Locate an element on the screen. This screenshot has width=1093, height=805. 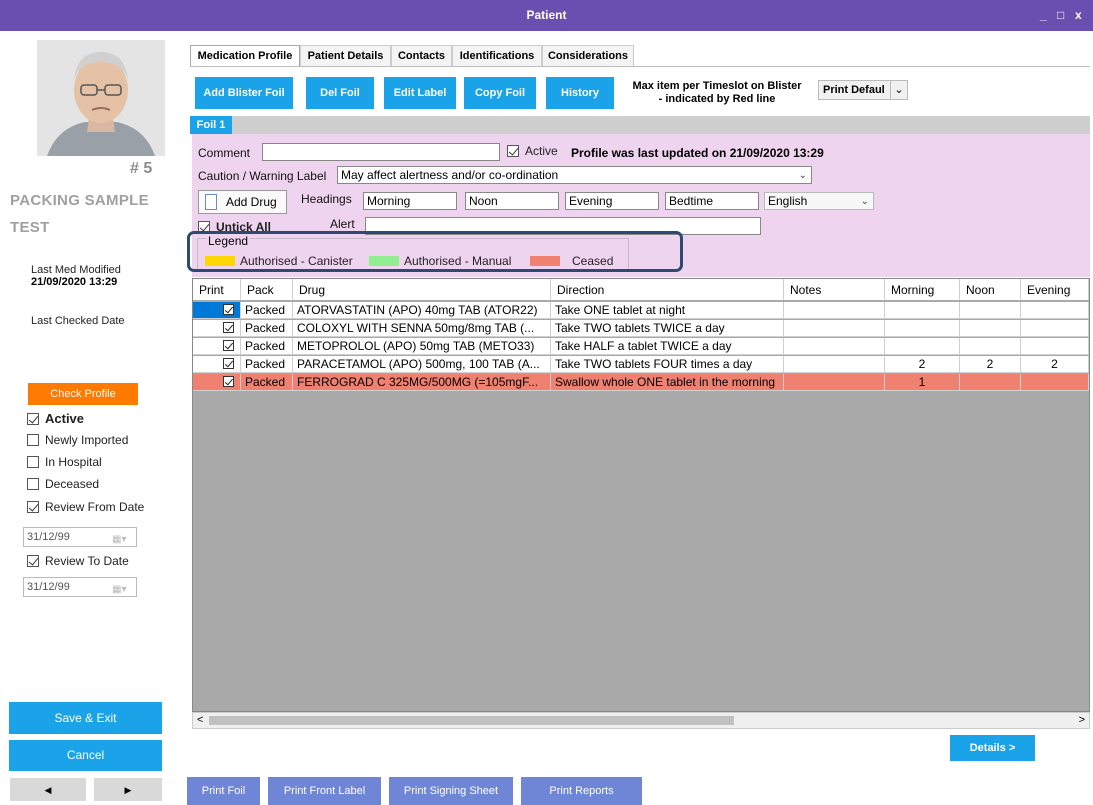
heading-morning-input: Morning is located at coordinates (410, 201).